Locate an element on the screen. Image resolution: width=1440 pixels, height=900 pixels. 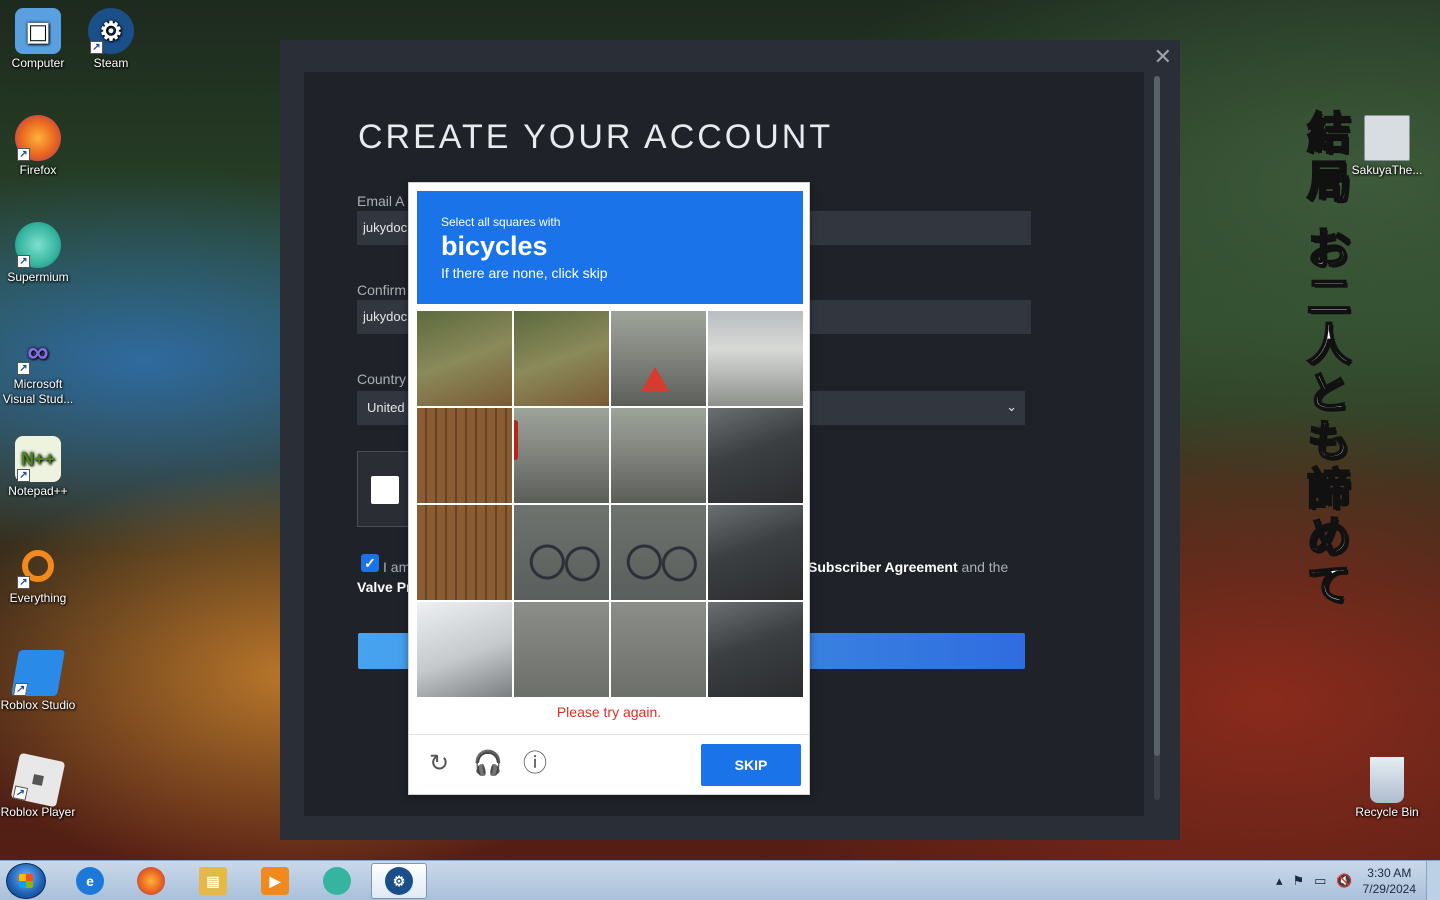
flag-icon: ⚑ is located at coordinates (1298, 881).